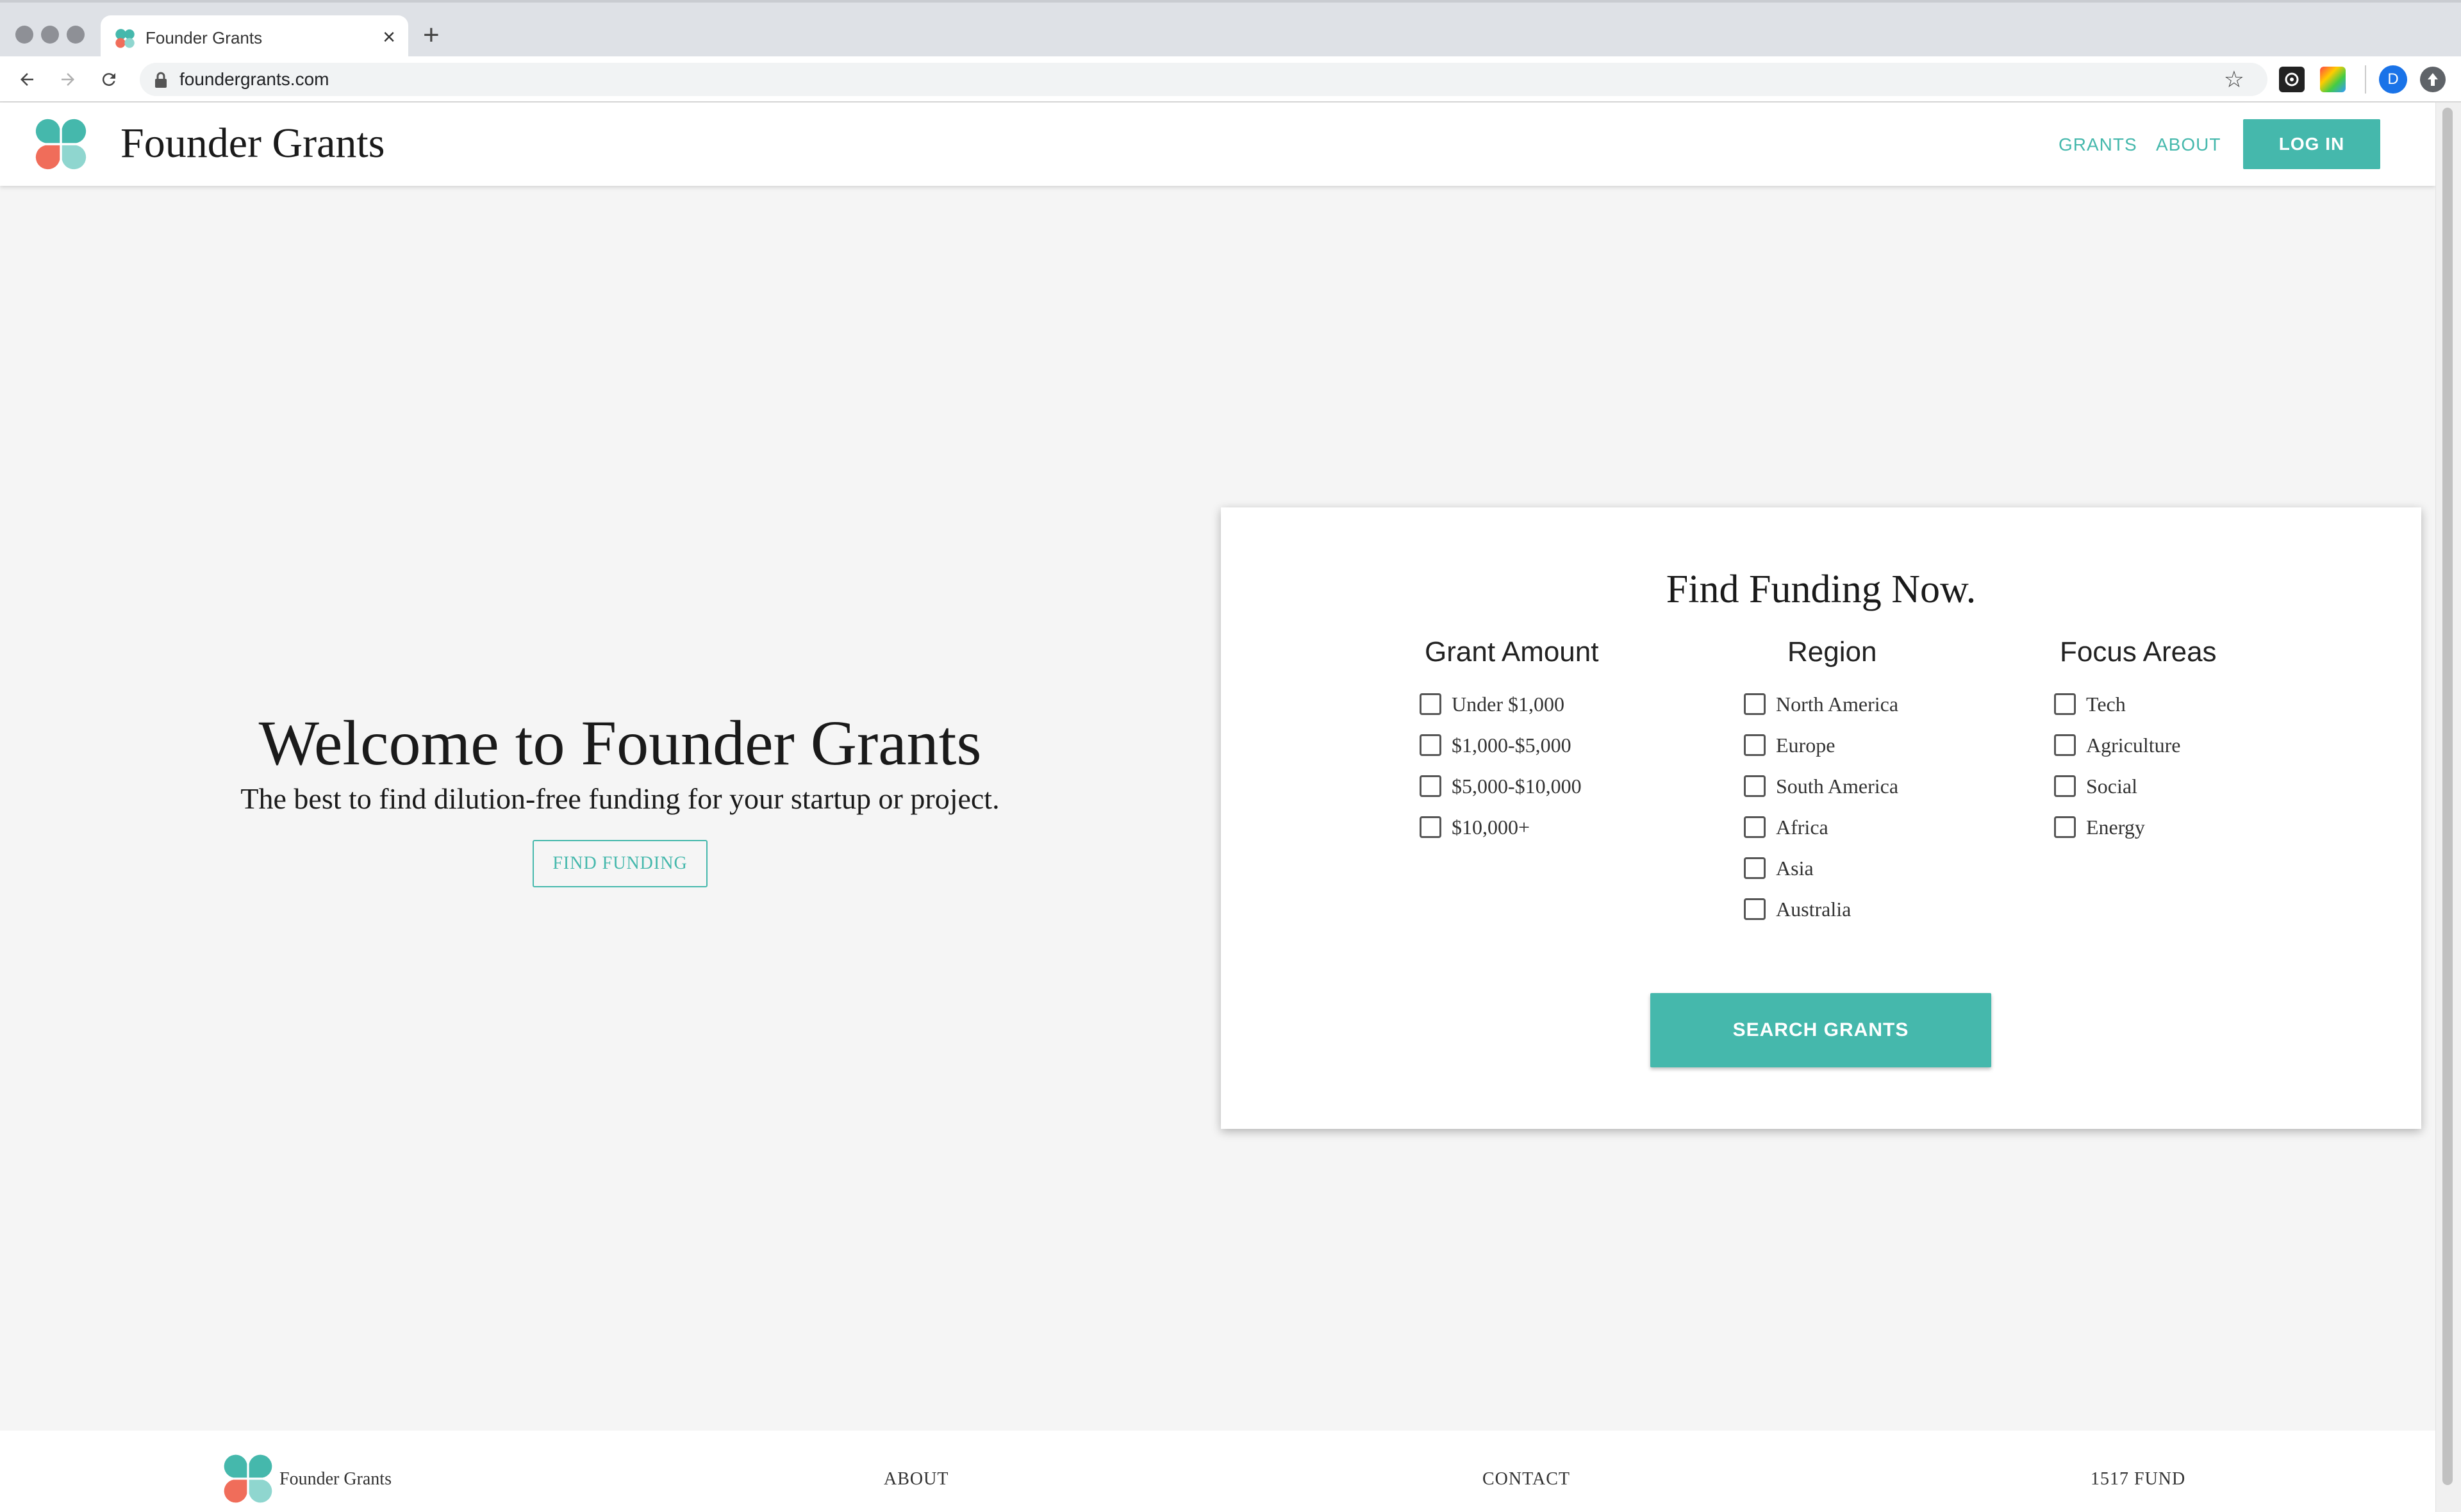 The width and height of the screenshot is (2461, 1512). Describe the element at coordinates (2133, 745) in the screenshot. I see `option-label: Agriculture` at that location.